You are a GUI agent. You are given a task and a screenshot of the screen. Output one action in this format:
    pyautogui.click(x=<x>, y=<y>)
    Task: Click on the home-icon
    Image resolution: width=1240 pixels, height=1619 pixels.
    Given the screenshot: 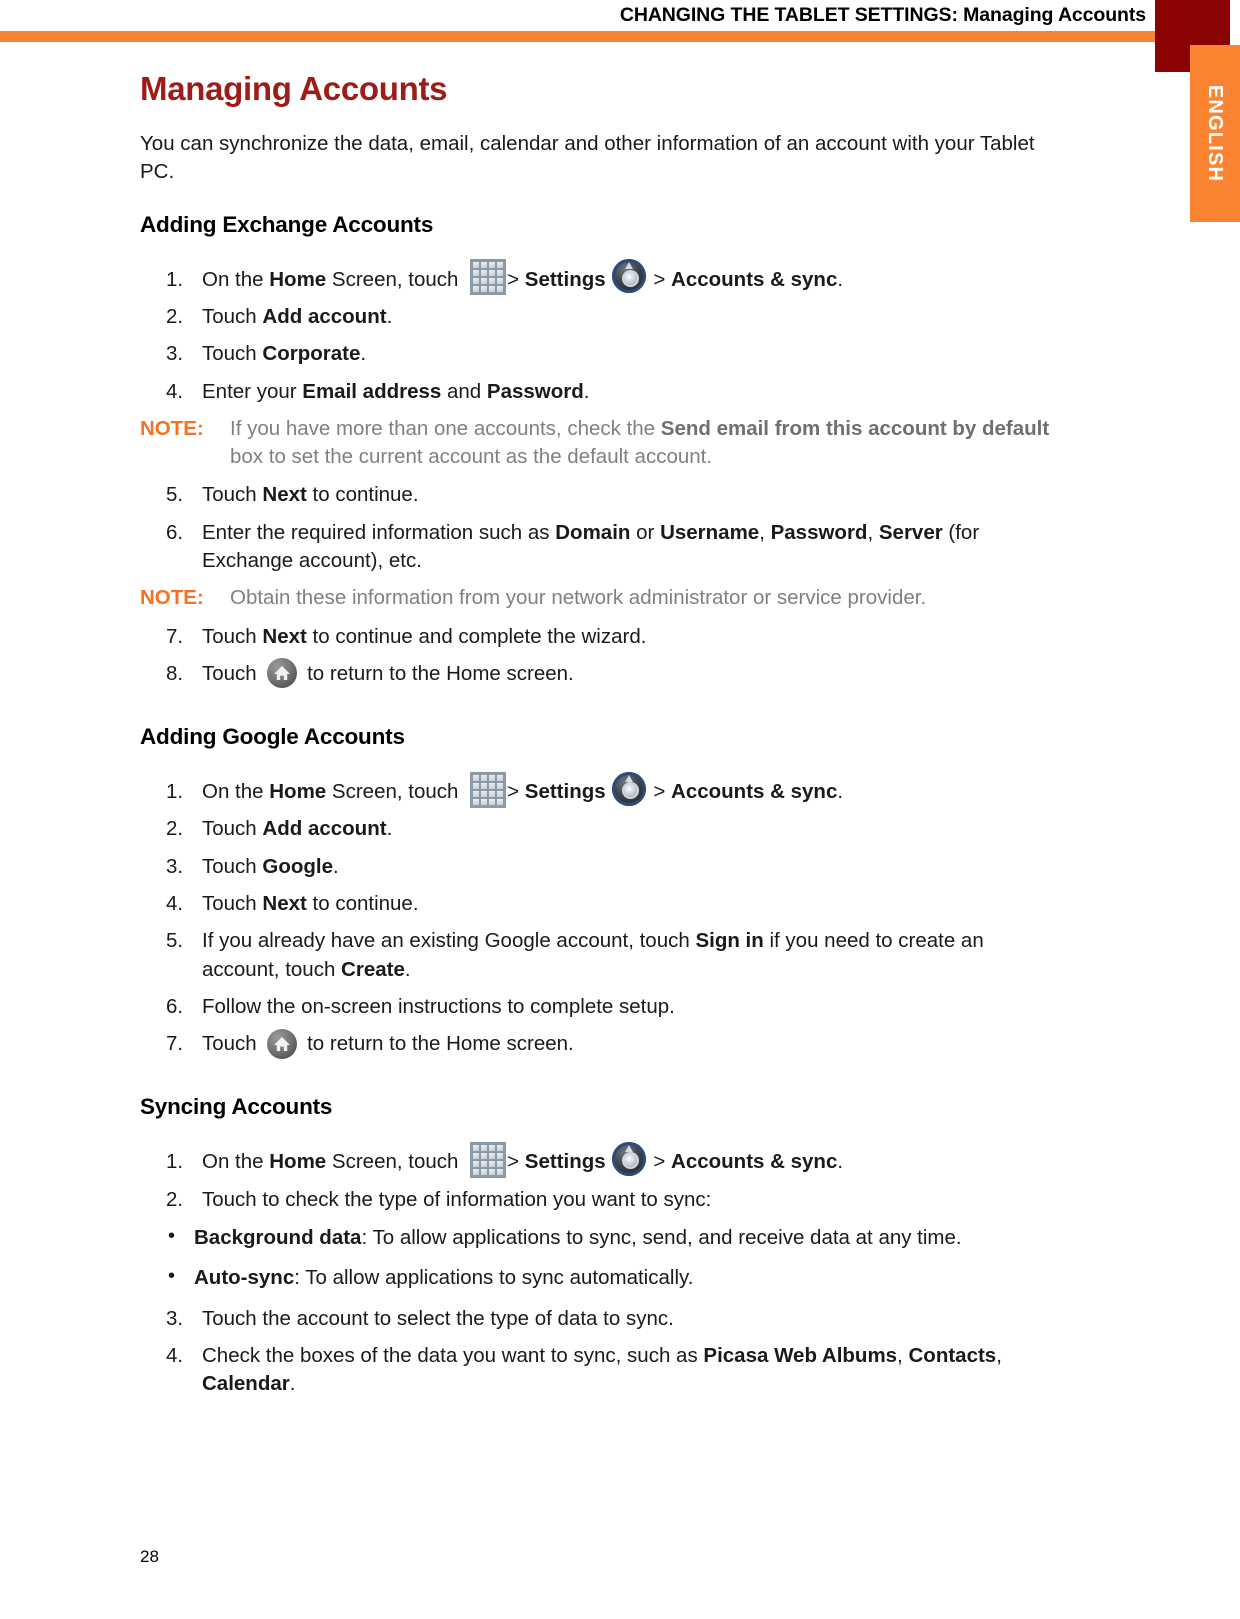 What is the action you would take?
    pyautogui.click(x=282, y=673)
    